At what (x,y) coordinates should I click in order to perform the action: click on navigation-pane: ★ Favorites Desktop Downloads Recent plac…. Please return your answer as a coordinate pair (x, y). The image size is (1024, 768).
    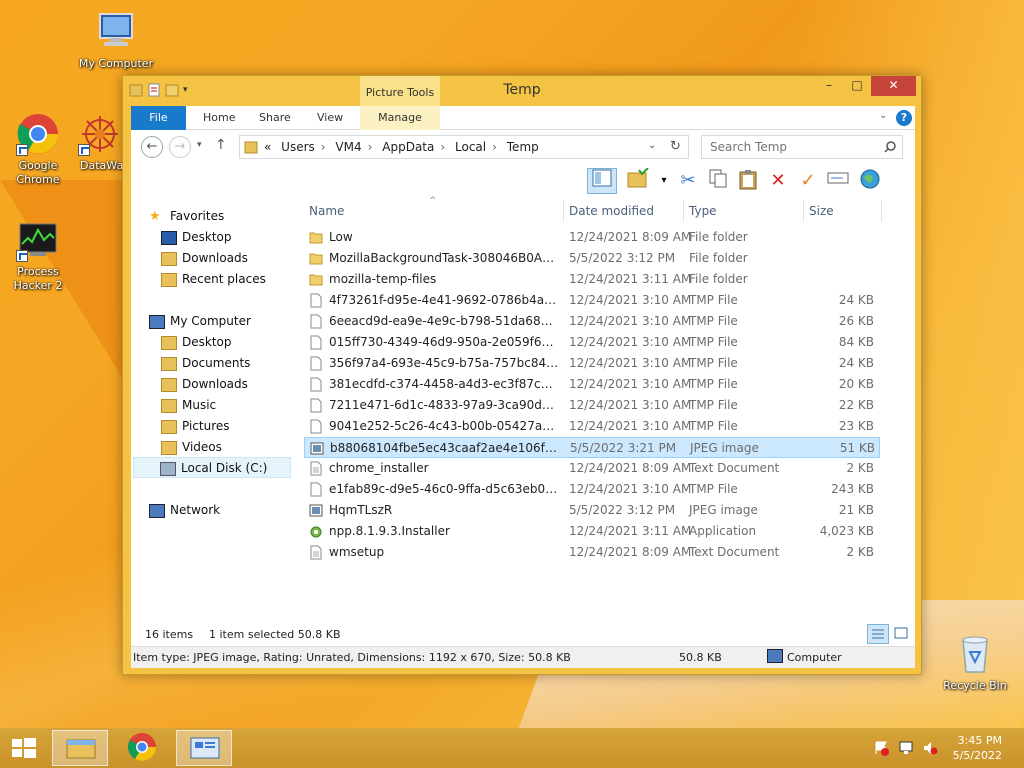
    Looking at the image, I should click on (211, 408).